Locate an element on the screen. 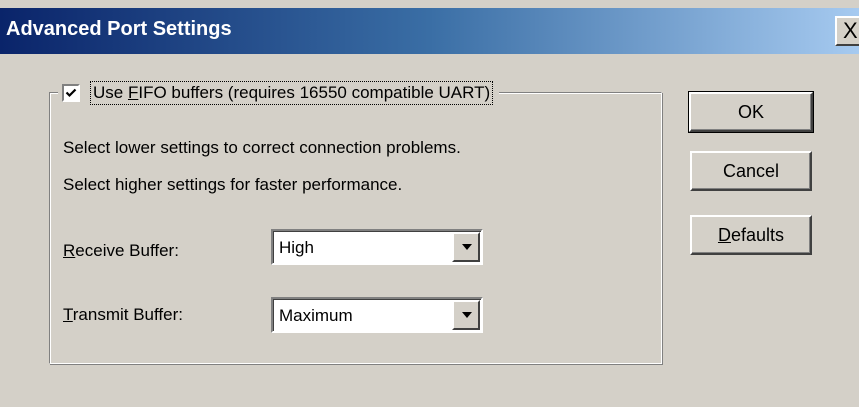 The width and height of the screenshot is (859, 407). receive-buffer-label: Receive Buffer: is located at coordinates (121, 251).